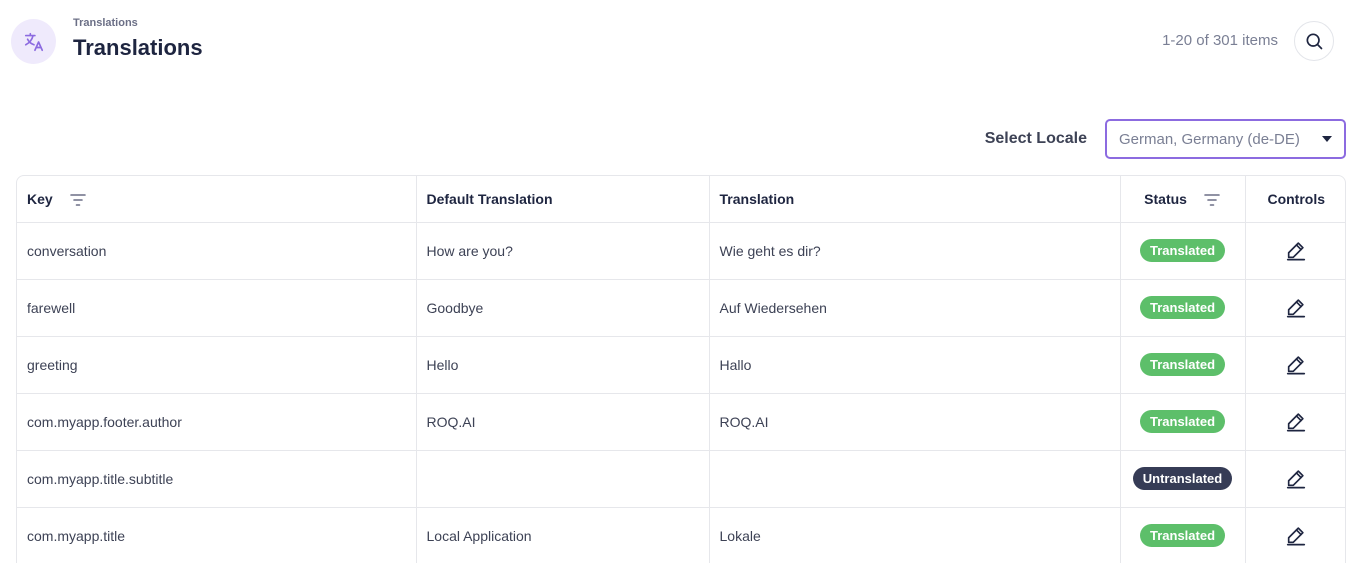  I want to click on column-header-status: Status, so click(1183, 199).